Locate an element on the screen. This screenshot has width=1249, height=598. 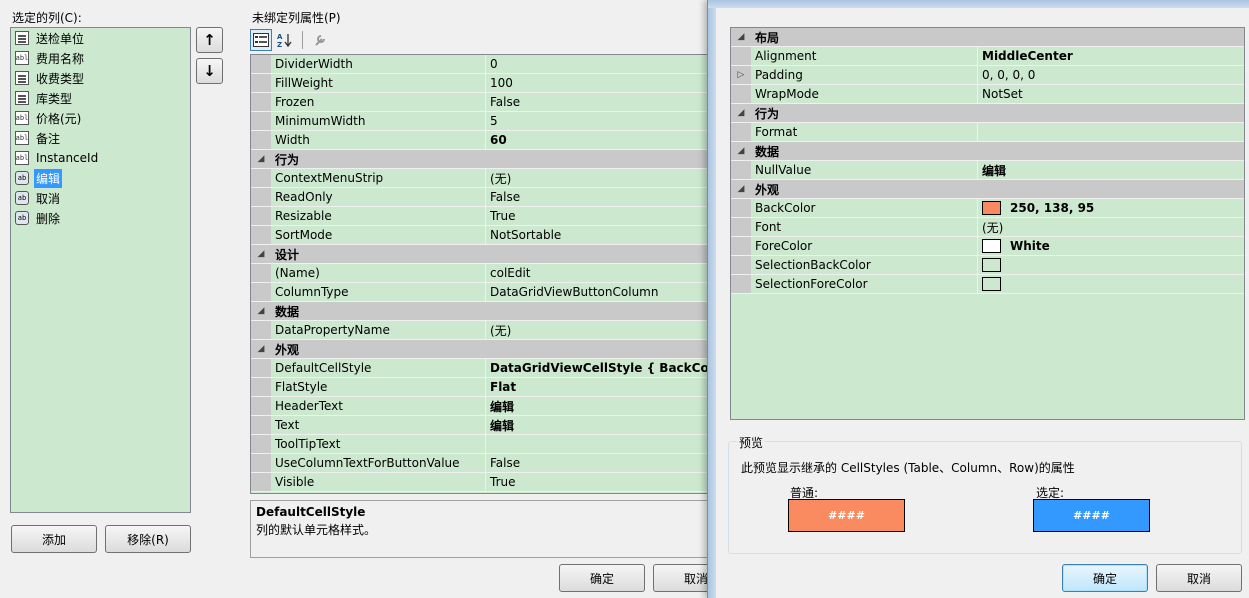
remove-button: 移除(R) is located at coordinates (148, 539).